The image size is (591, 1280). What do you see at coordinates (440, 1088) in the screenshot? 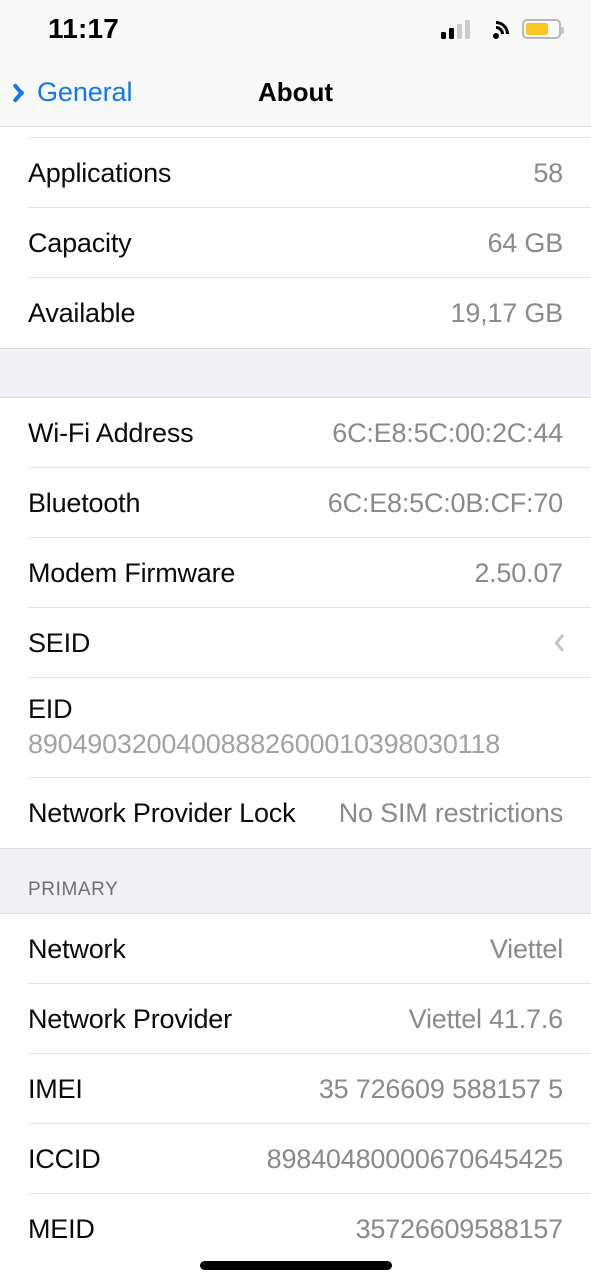
I see `row-value: 35 726609 588157 5` at bounding box center [440, 1088].